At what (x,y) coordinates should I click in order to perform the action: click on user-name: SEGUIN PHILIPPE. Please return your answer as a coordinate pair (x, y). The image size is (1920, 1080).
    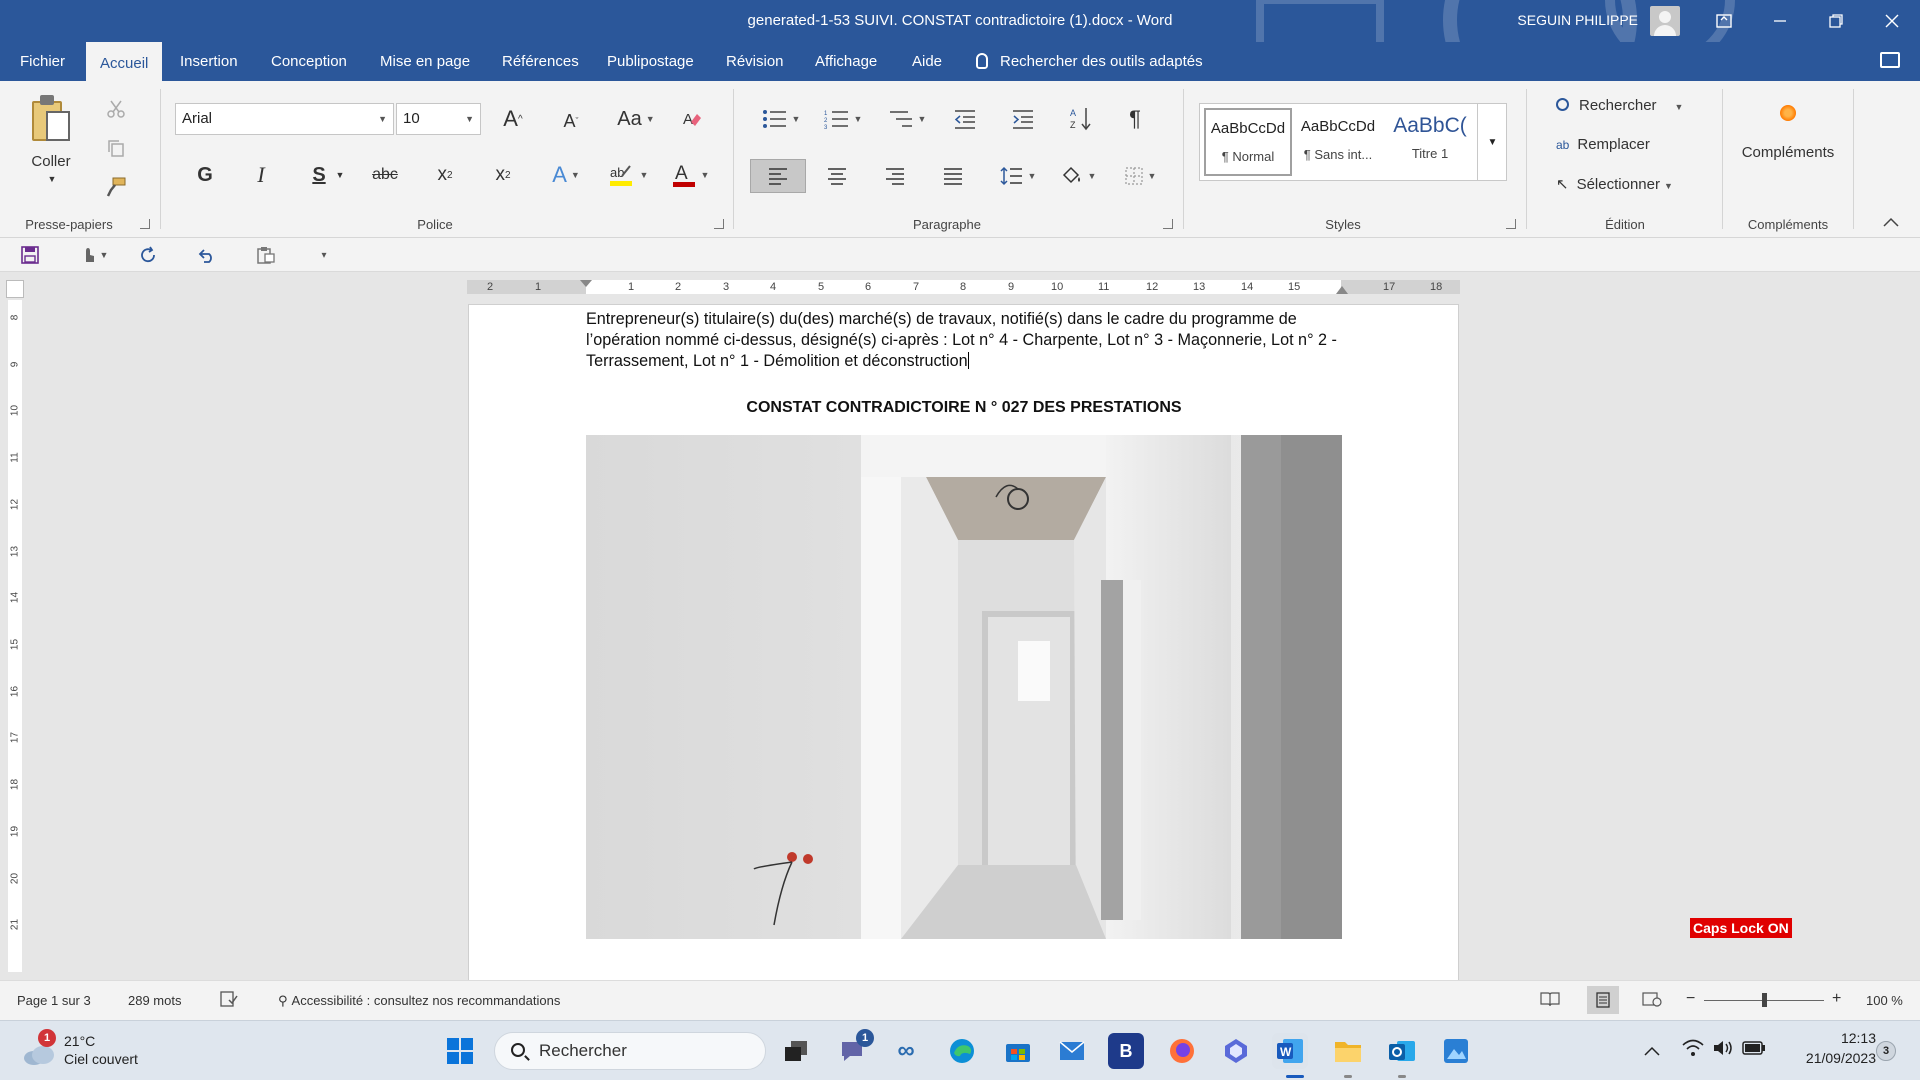
    Looking at the image, I should click on (1577, 20).